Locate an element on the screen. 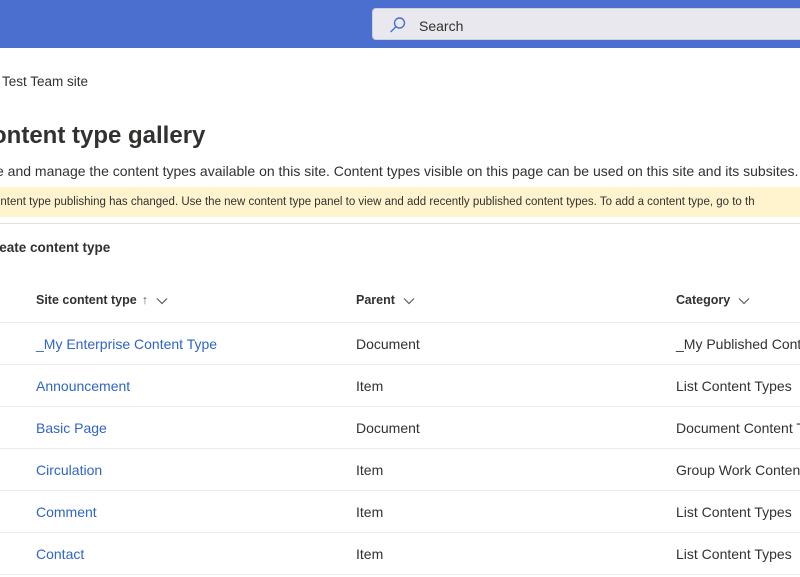  table-row: Circulation Item Group Work Conten is located at coordinates (400, 470).